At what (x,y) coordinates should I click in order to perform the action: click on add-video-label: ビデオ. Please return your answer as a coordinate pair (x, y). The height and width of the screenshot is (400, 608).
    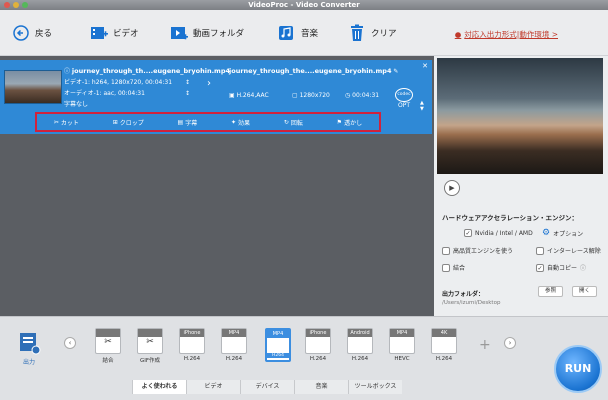
    Looking at the image, I should click on (126, 34).